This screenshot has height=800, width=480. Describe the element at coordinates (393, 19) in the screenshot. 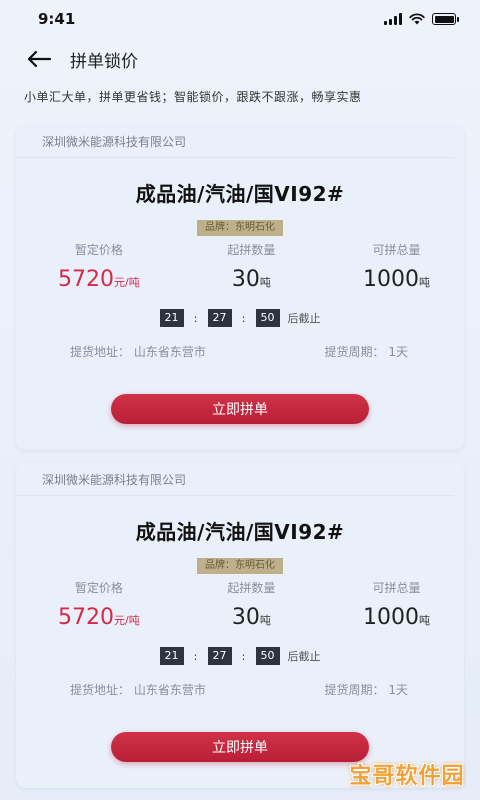

I see `cellular-signal-icon` at that location.